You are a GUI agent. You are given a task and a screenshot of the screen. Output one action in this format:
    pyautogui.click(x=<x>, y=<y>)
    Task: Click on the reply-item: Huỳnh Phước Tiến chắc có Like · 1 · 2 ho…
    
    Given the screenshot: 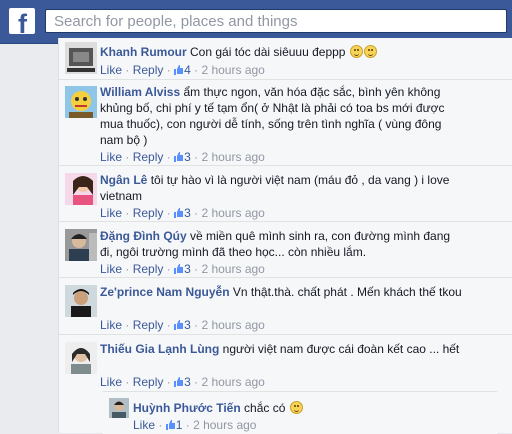 What is the action you would take?
    pyautogui.click(x=300, y=412)
    